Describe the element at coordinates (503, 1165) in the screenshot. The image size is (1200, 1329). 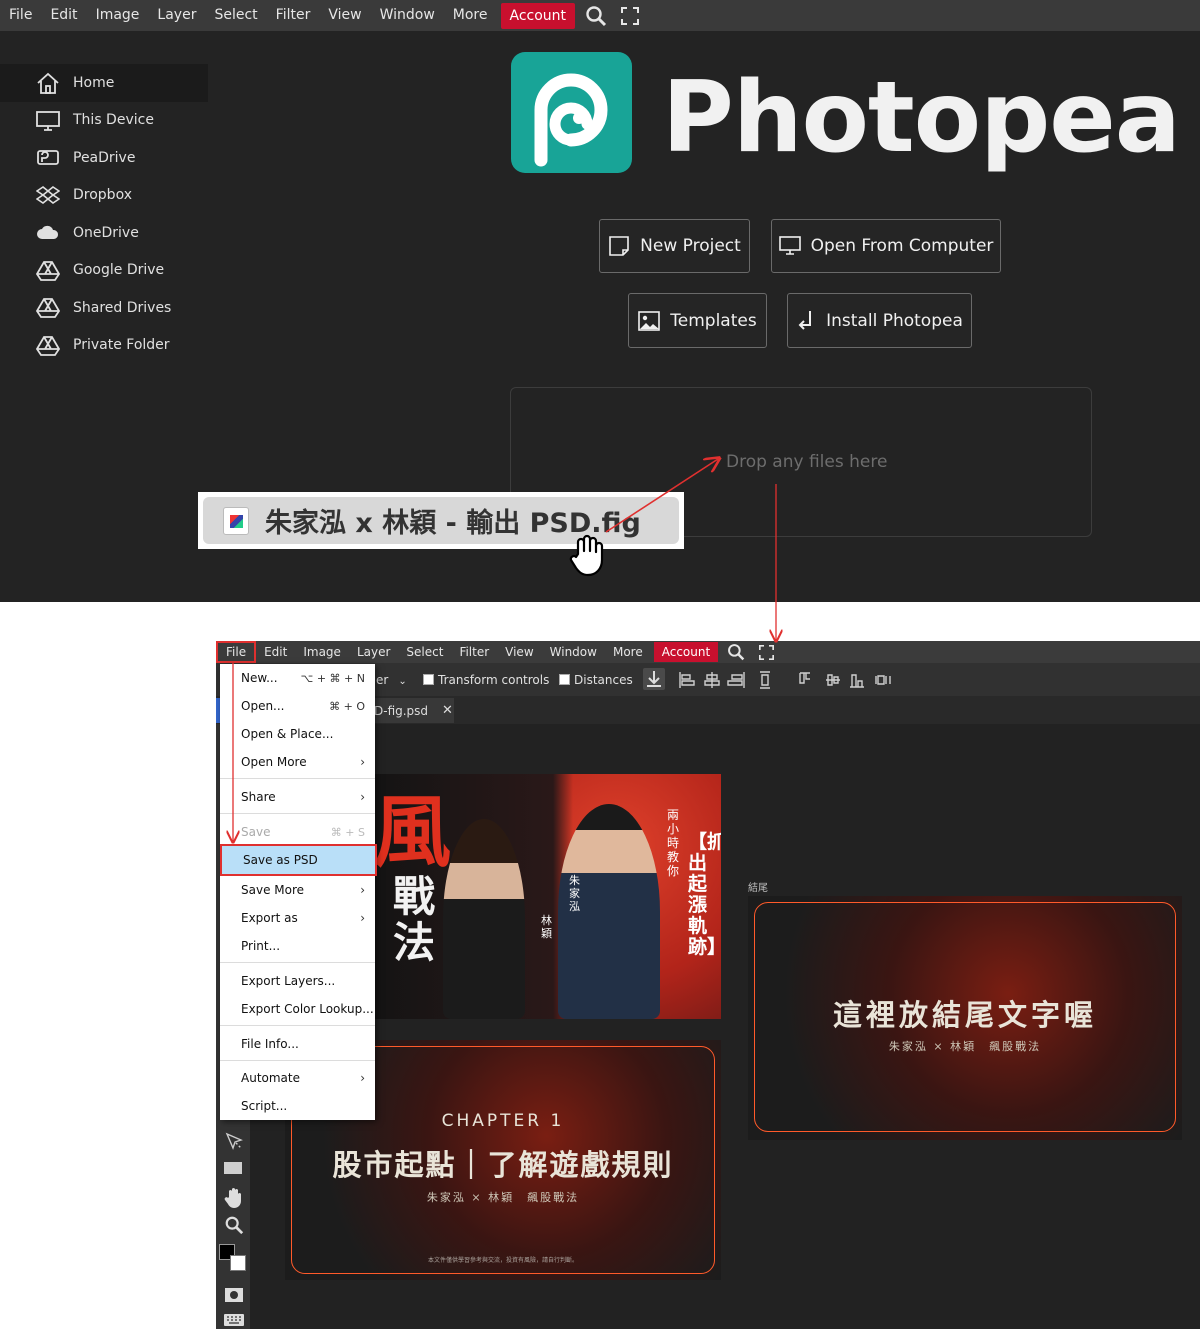
I see `chapter-title: 股市起點｜了解遊戲規則` at that location.